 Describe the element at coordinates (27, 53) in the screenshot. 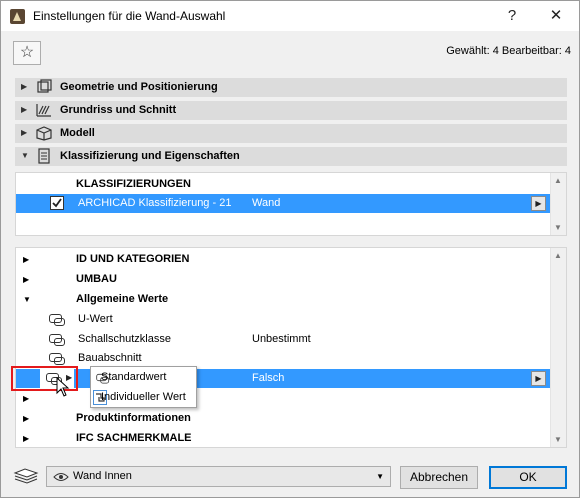

I see `favorites-star-button: ☆` at that location.